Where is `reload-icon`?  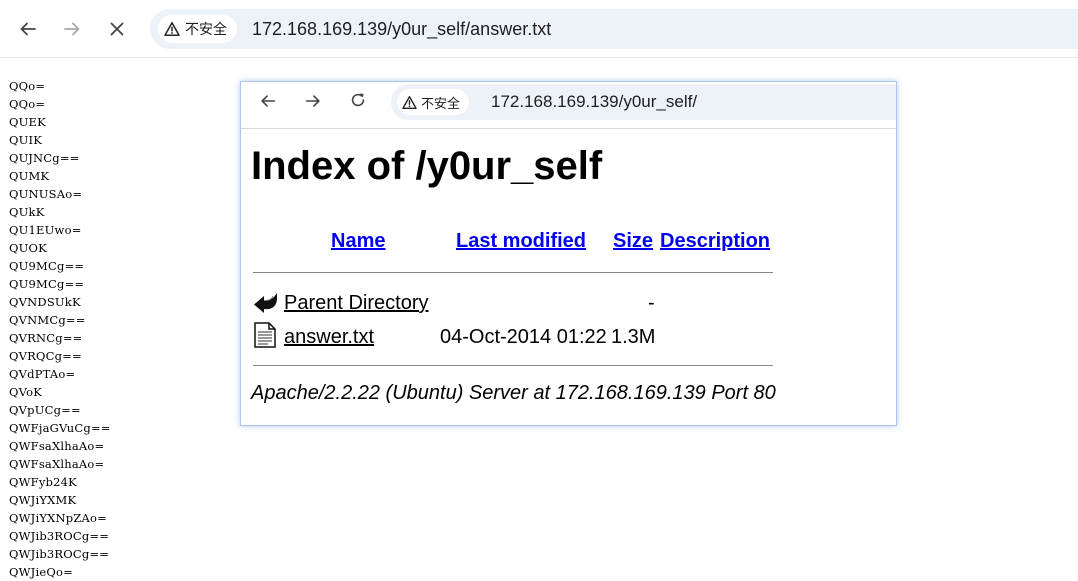
reload-icon is located at coordinates (358, 100).